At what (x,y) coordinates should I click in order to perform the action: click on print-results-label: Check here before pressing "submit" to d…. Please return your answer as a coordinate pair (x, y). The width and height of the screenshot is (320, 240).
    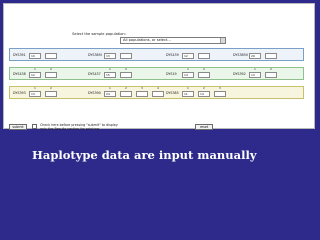
    Looking at the image, I should click on (79, 127).